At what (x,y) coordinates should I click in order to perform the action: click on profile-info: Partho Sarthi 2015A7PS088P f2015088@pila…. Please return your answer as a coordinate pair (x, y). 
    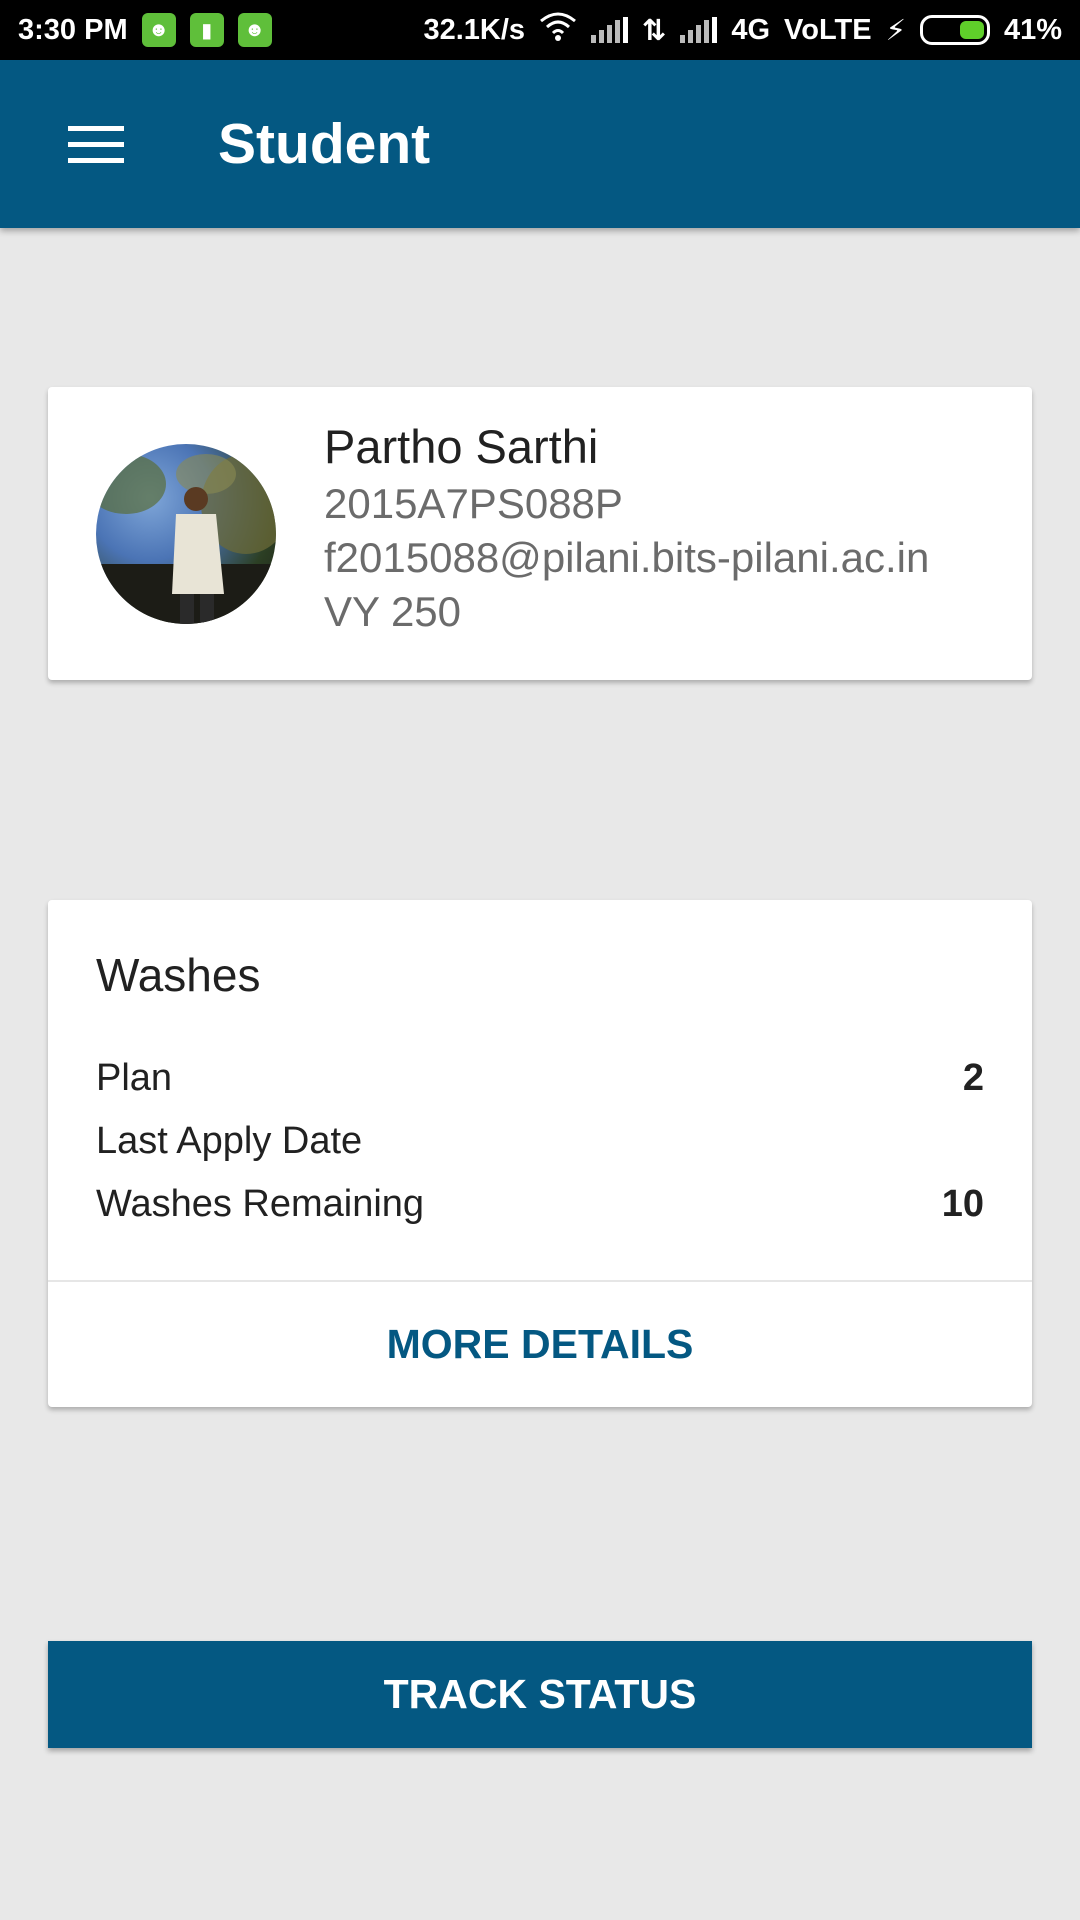
    Looking at the image, I should click on (626, 528).